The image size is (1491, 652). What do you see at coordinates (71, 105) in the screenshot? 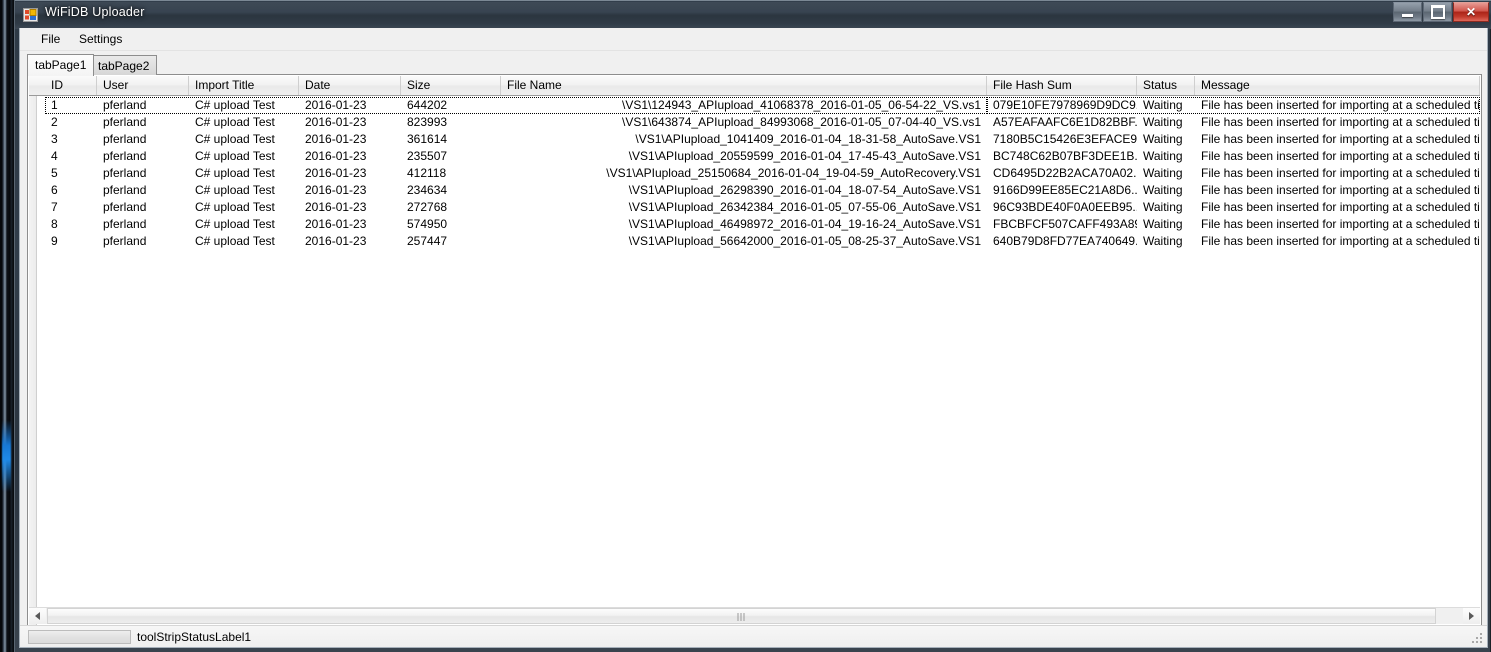
I see `cell-id: 1` at bounding box center [71, 105].